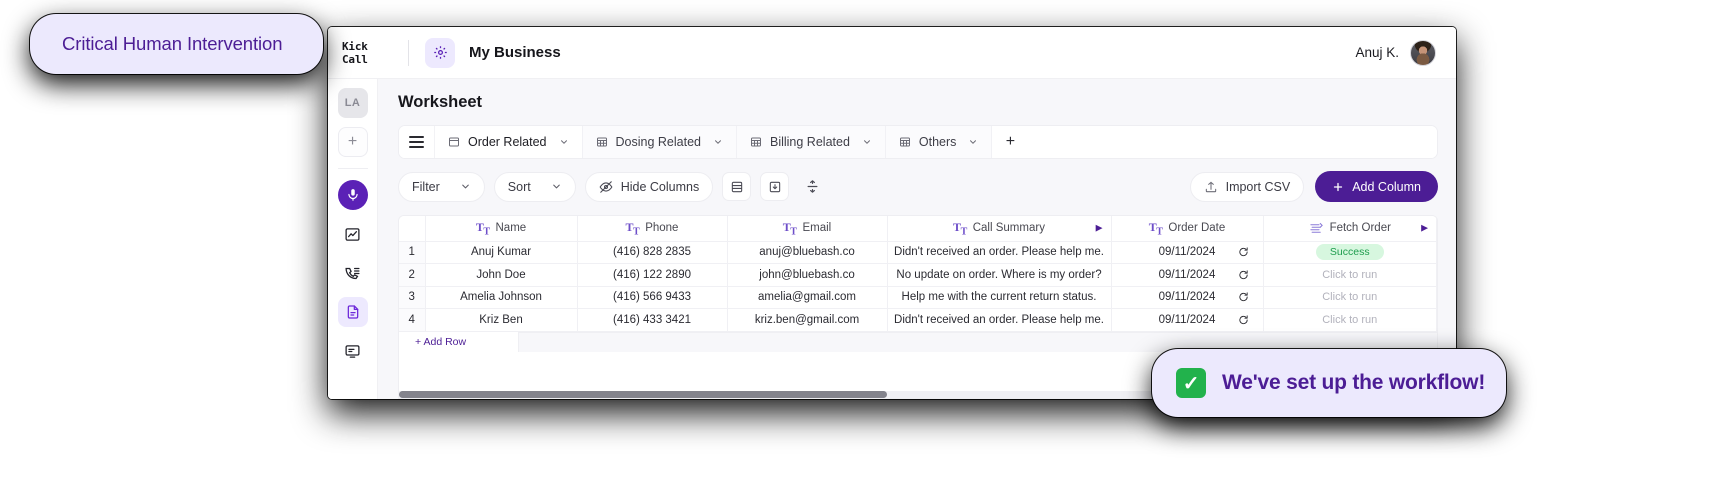  Describe the element at coordinates (519, 186) in the screenshot. I see `sort-label: Sort` at that location.